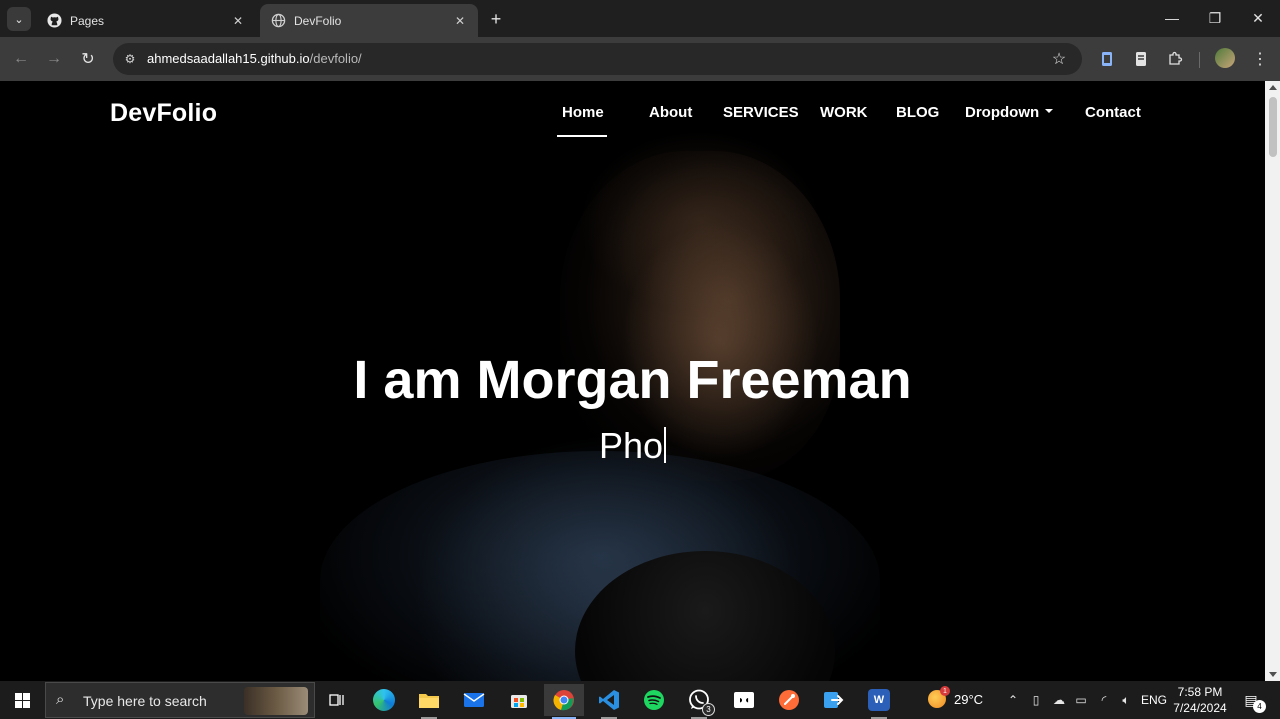 The height and width of the screenshot is (719, 1280). Describe the element at coordinates (1215, 18) in the screenshot. I see `restore-icon: ❐` at that location.